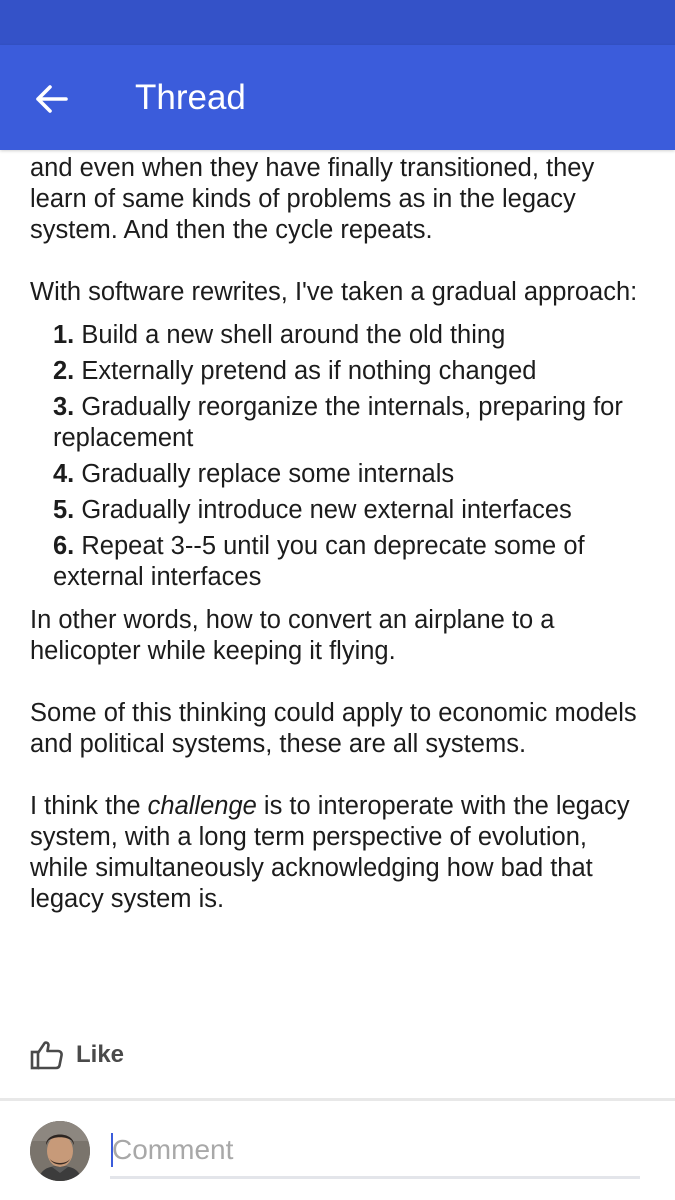  I want to click on avatar, so click(60, 1151).